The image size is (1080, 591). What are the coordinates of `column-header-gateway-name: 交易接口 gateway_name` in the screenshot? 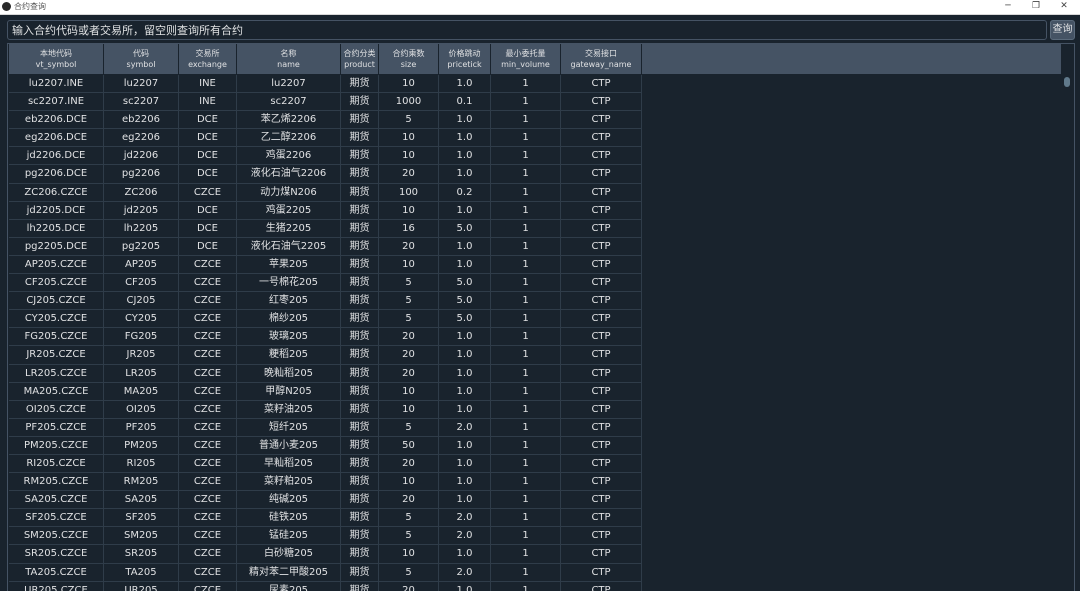 It's located at (601, 59).